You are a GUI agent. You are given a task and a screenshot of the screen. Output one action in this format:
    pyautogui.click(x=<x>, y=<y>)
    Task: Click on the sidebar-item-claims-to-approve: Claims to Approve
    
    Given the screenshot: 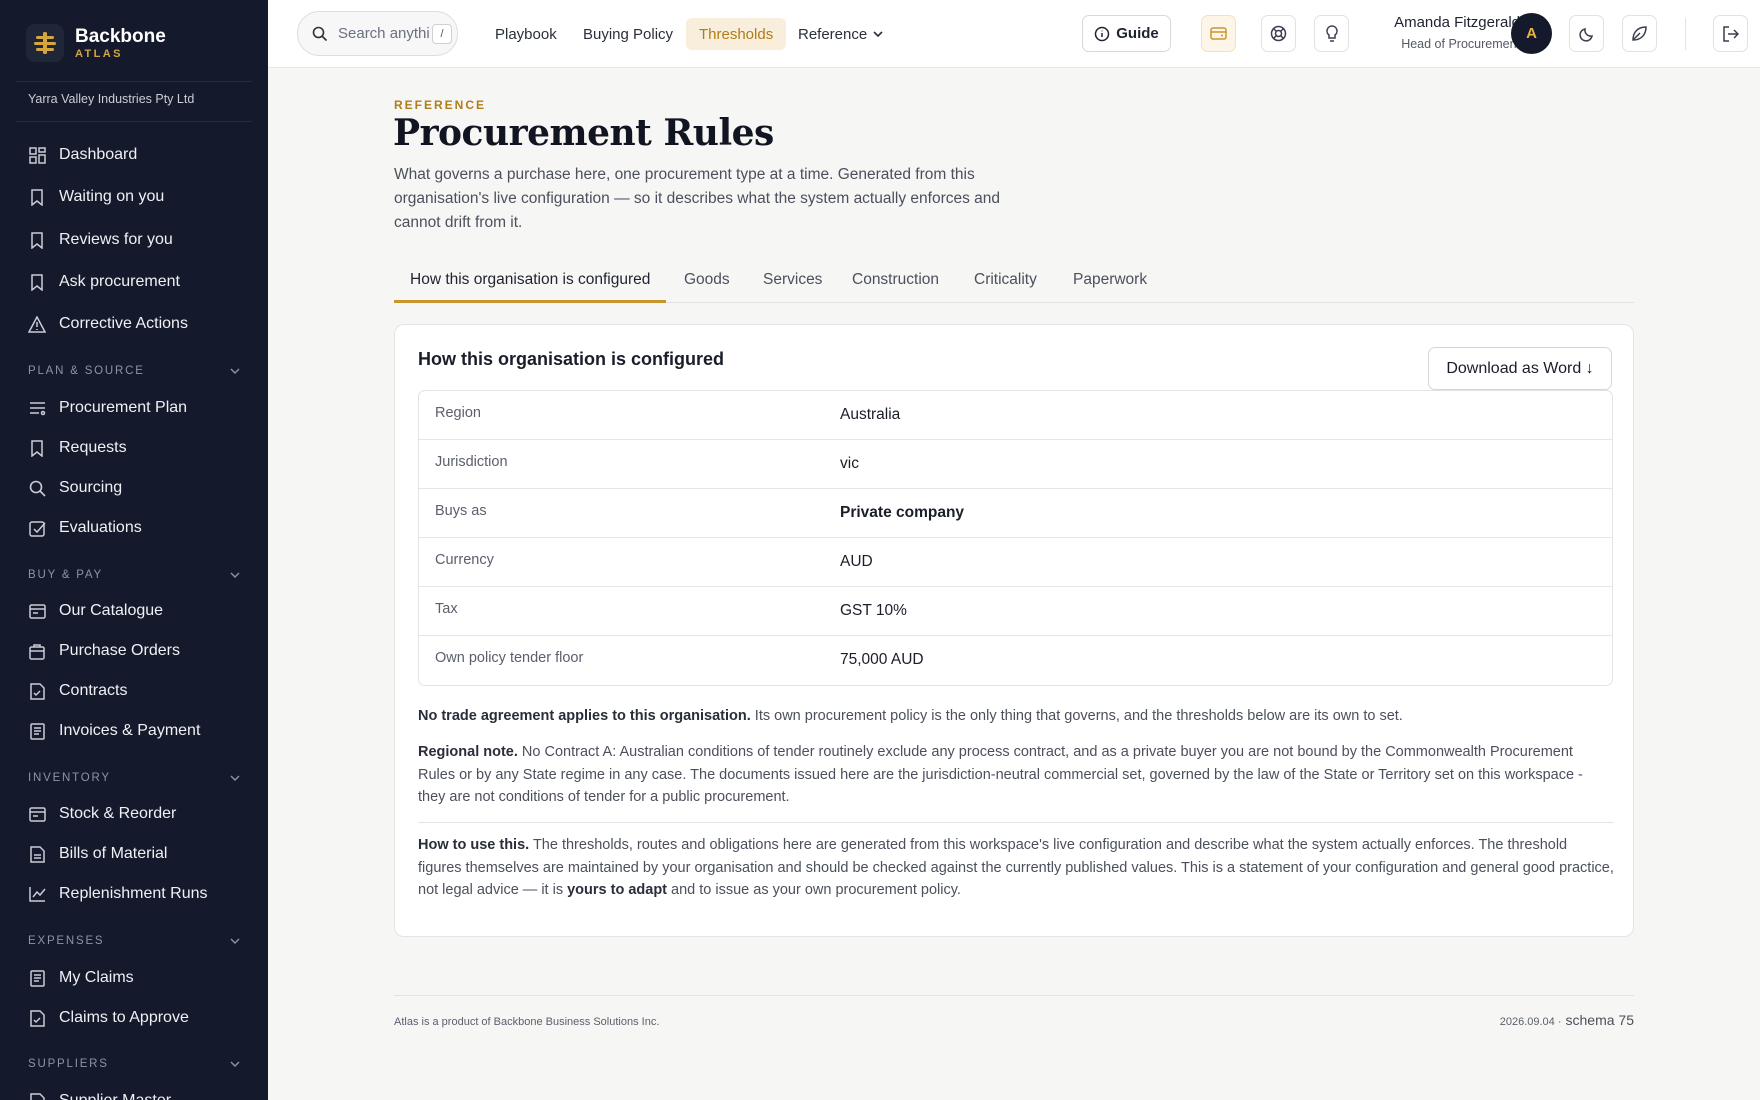 What is the action you would take?
    pyautogui.click(x=108, y=1018)
    